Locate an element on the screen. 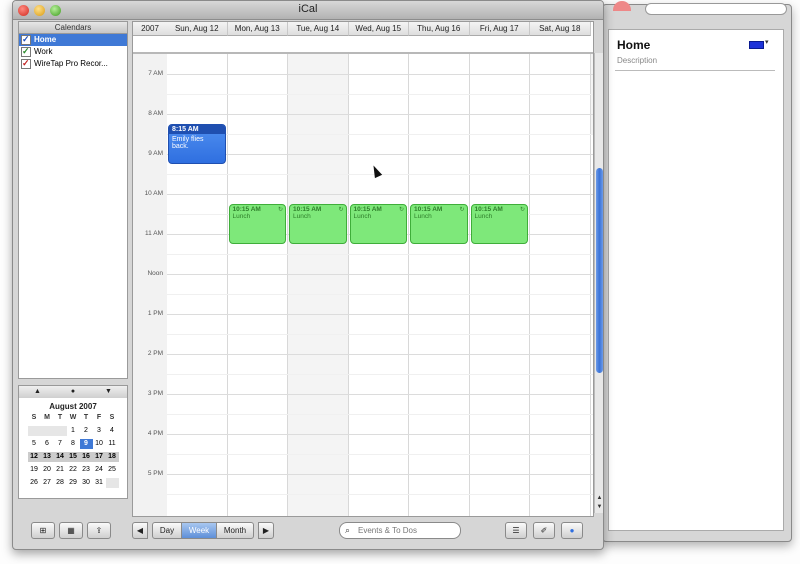 This screenshot has width=800, height=564. color-popup-arrow-icon: ▾ is located at coordinates (767, 42).